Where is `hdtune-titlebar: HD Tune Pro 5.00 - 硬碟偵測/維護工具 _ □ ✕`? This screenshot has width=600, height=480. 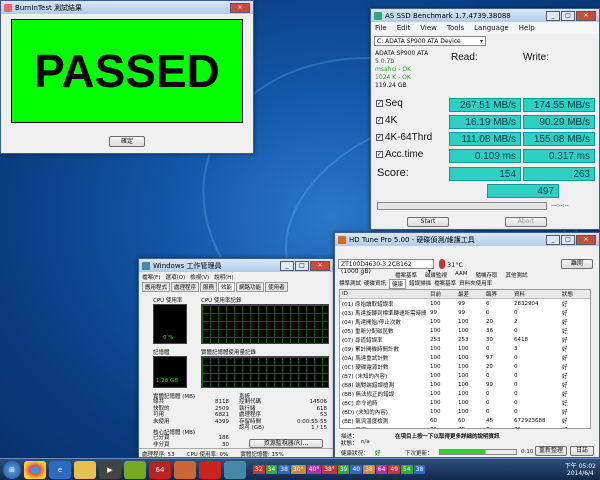 hdtune-titlebar: HD Tune Pro 5.00 - 硬碟偵測/維護工具 _ □ ✕ is located at coordinates (467, 239).